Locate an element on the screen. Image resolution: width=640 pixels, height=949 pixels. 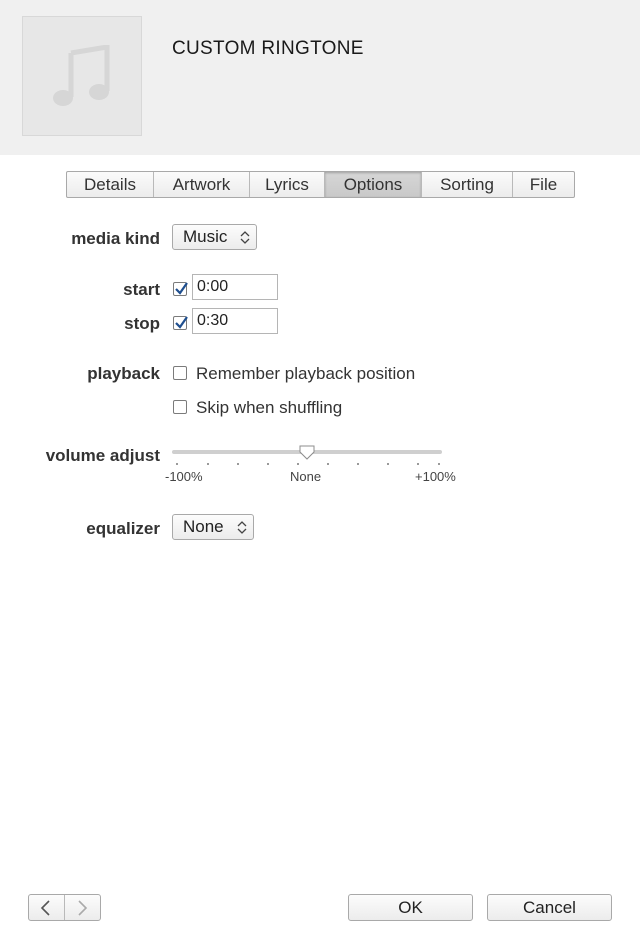
volume-mid-label: None is located at coordinates (306, 476).